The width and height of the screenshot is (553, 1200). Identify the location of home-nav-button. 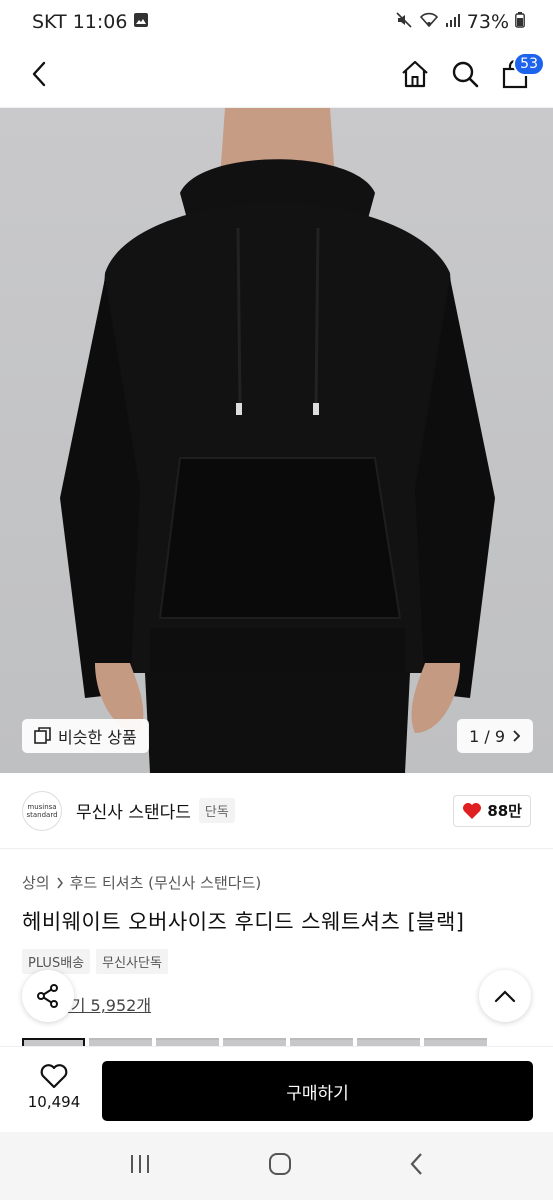
(280, 1166).